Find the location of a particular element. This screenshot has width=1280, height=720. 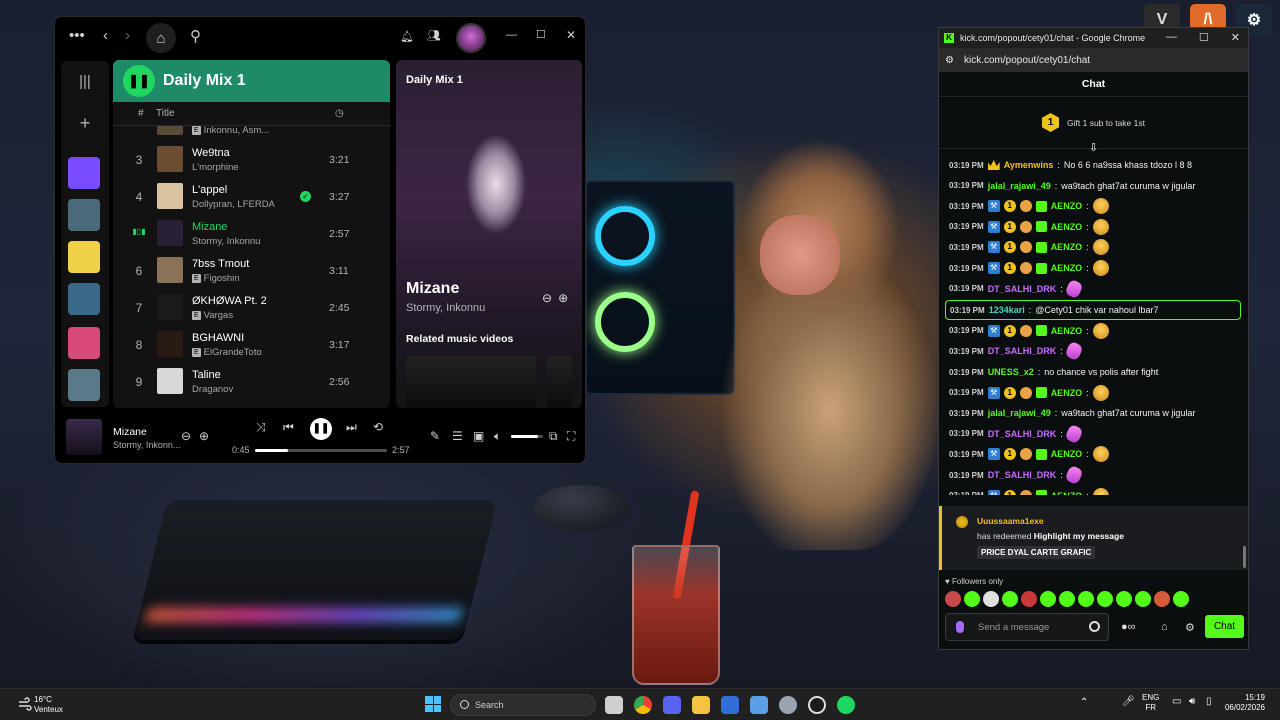

now-playing-title: Mizane is located at coordinates (432, 289).